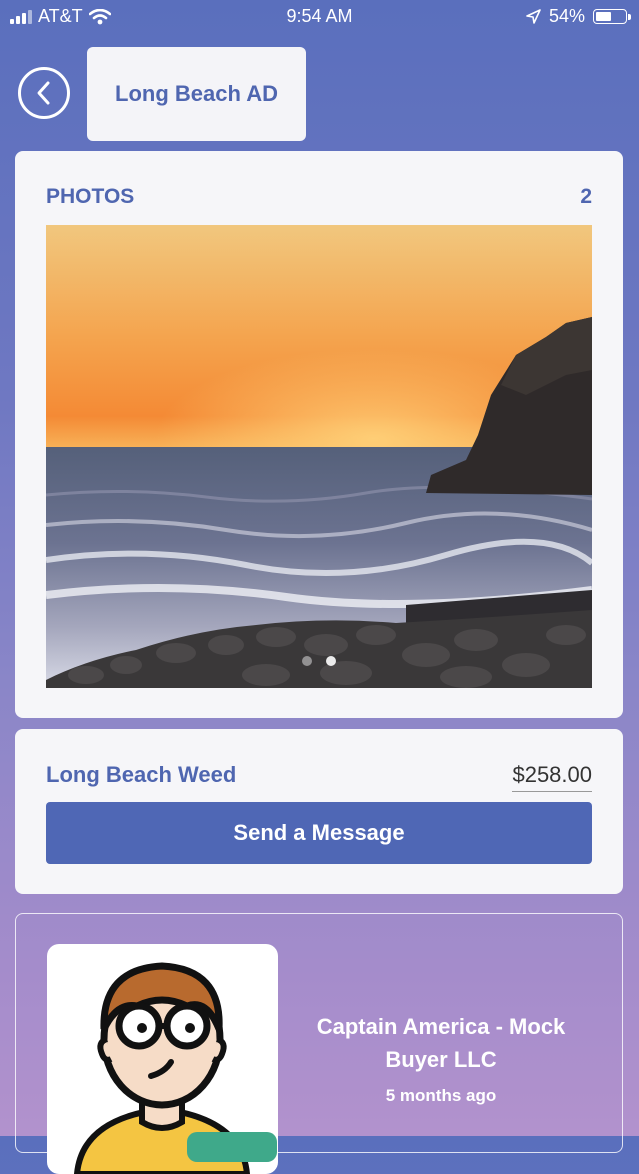 The image size is (639, 1174). I want to click on battery-percent: 54%, so click(566, 16).